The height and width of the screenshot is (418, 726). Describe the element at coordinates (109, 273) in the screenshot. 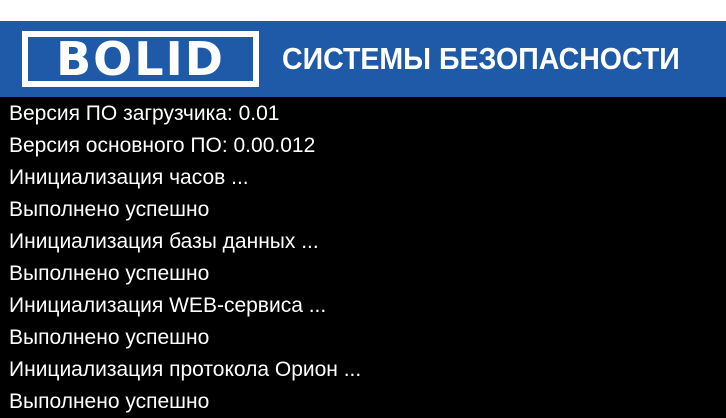

I see `log-line-db-success: Выполнено успешно` at that location.